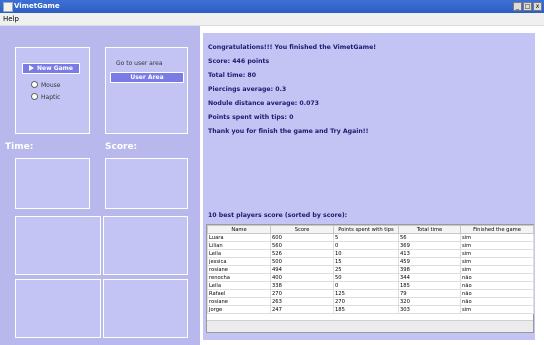 Image resolution: width=544 pixels, height=345 pixels. Describe the element at coordinates (278, 215) in the screenshot. I see `best-players-title: 10 best players score (sorted by score):` at that location.